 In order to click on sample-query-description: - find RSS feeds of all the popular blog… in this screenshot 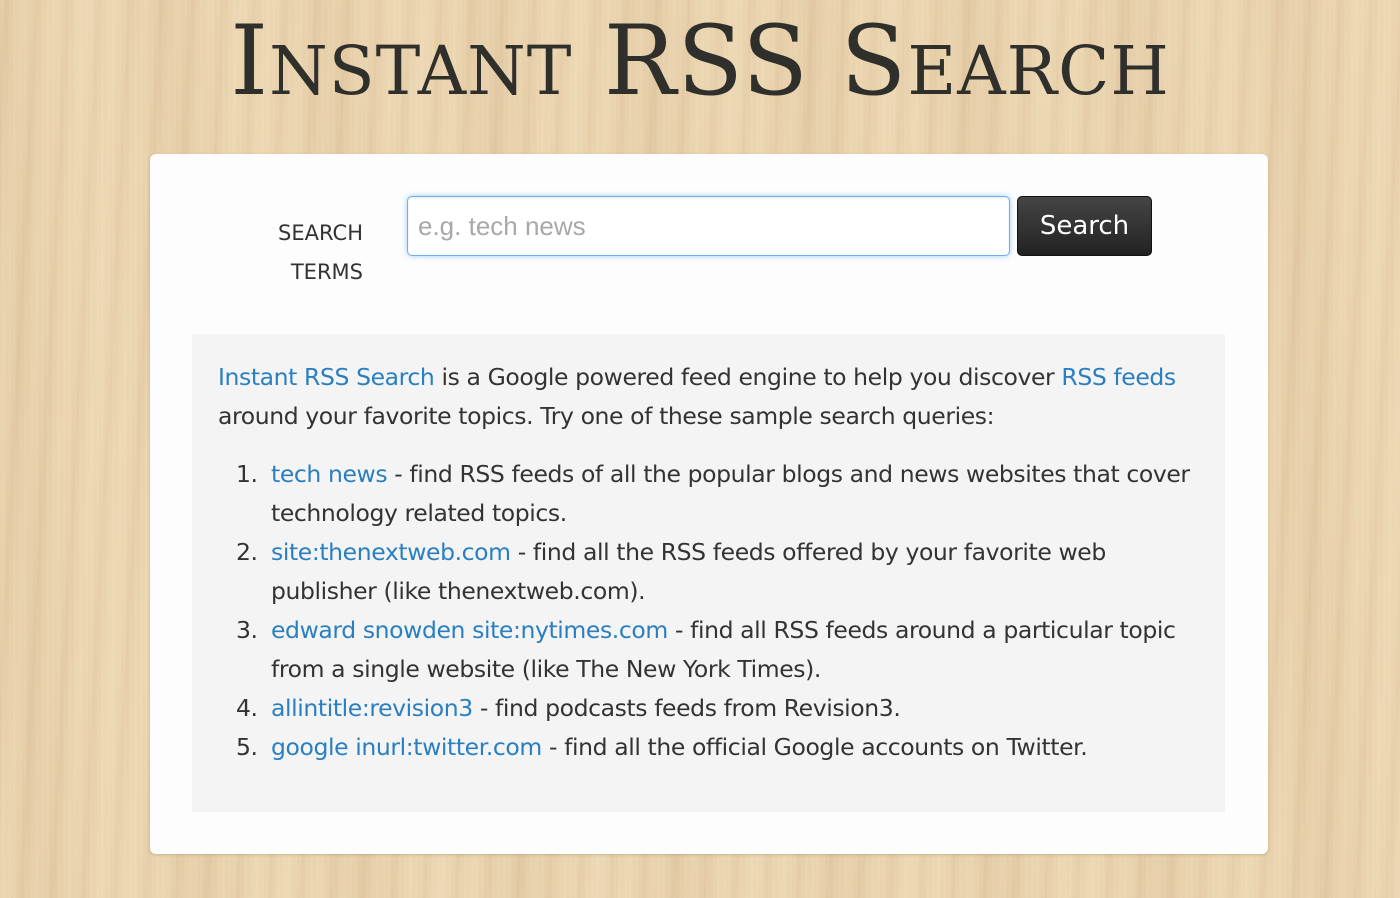, I will do `click(730, 493)`.